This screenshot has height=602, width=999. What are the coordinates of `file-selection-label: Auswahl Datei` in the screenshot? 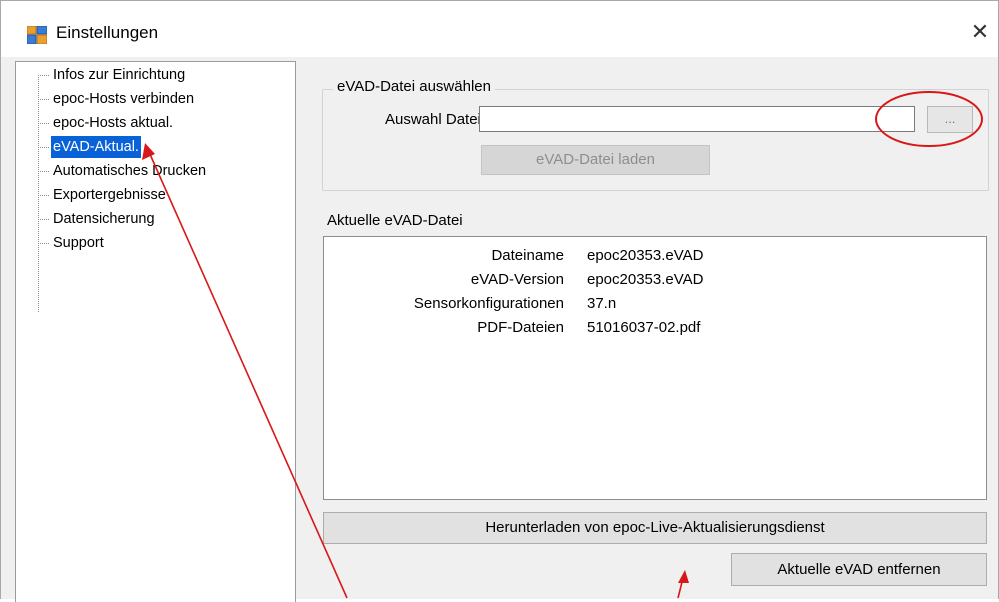 It's located at (433, 119).